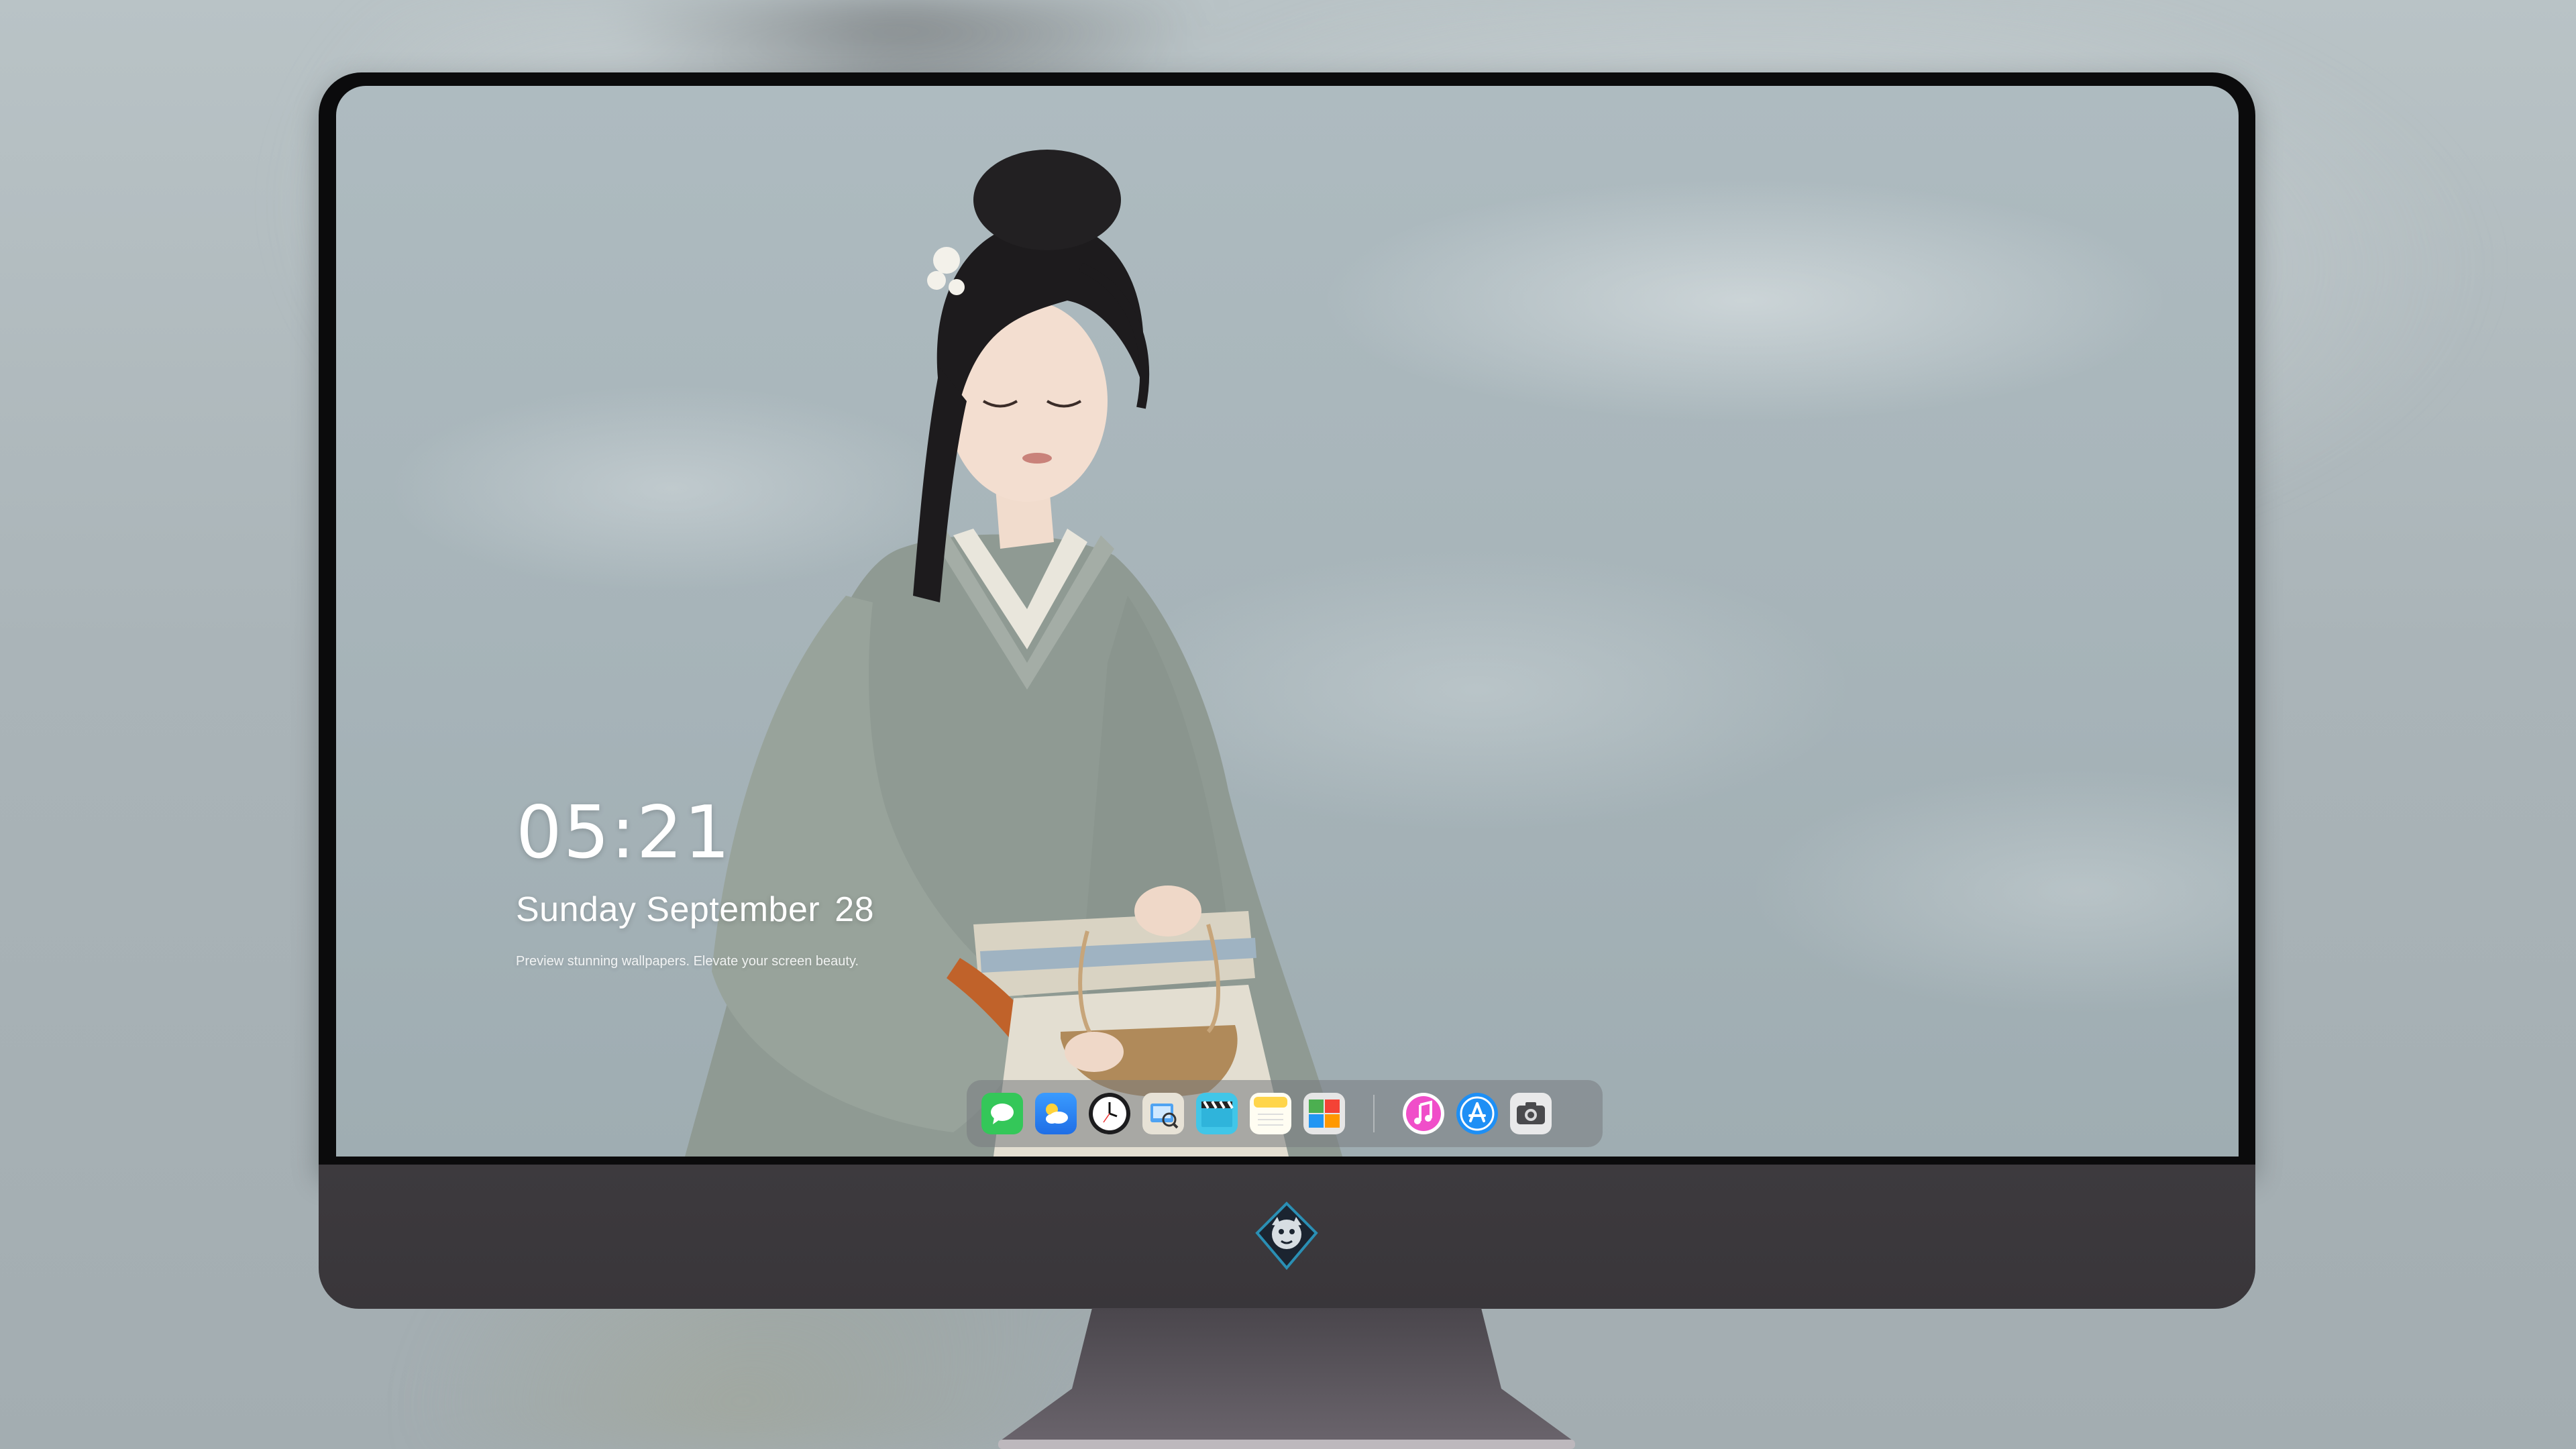 The height and width of the screenshot is (1449, 2576). I want to click on dock-app-app-store, so click(1477, 1113).